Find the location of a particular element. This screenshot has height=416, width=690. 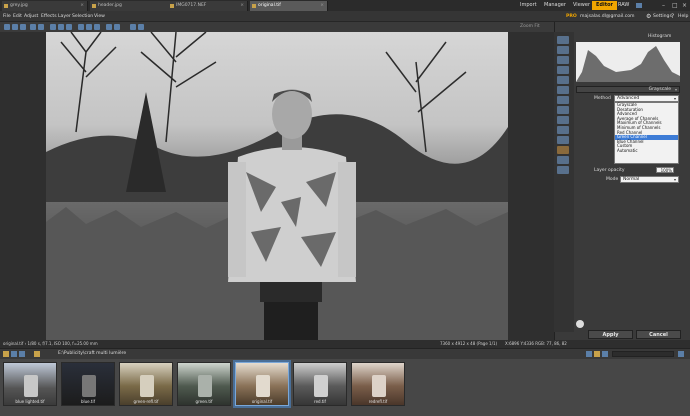

maximize-icon: □ is located at coordinates (675, 5).